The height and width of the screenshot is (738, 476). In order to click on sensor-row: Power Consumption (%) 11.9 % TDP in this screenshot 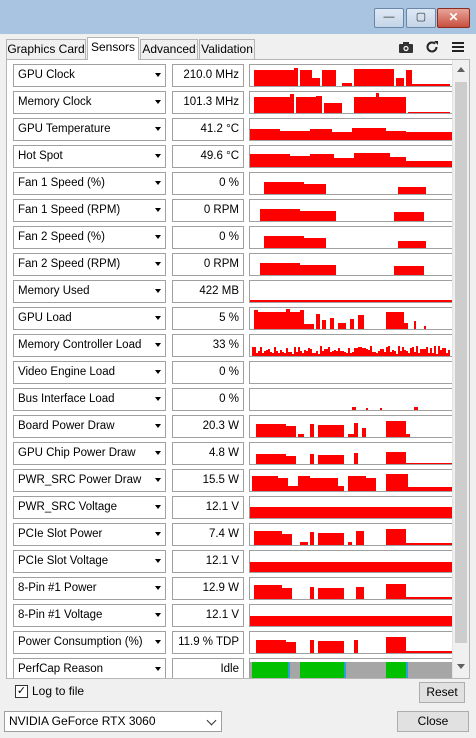, I will do `click(233, 642)`.